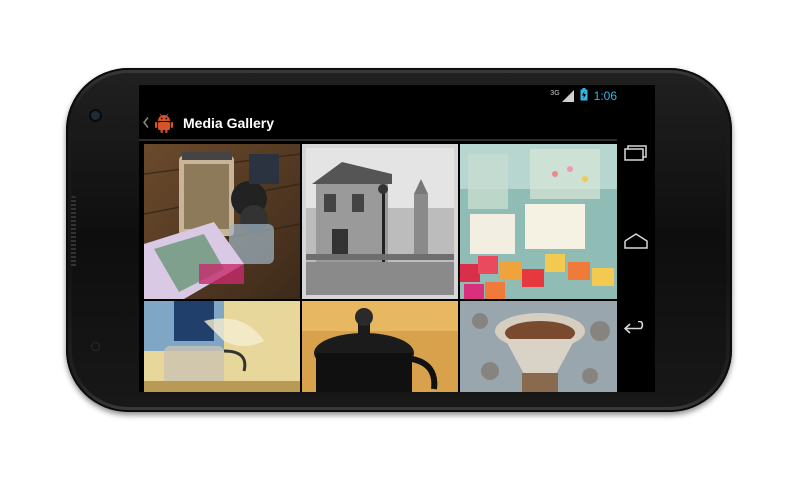 This screenshot has height=479, width=800. I want to click on status-time: 1:06, so click(605, 96).